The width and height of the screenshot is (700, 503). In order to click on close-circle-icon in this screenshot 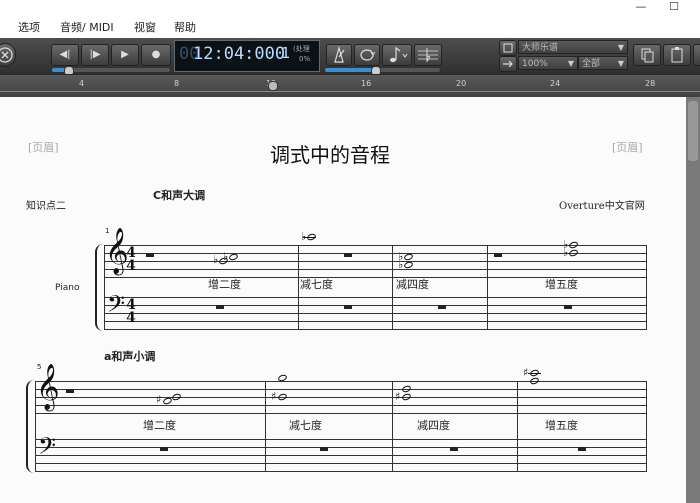, I will do `click(8, 55)`.